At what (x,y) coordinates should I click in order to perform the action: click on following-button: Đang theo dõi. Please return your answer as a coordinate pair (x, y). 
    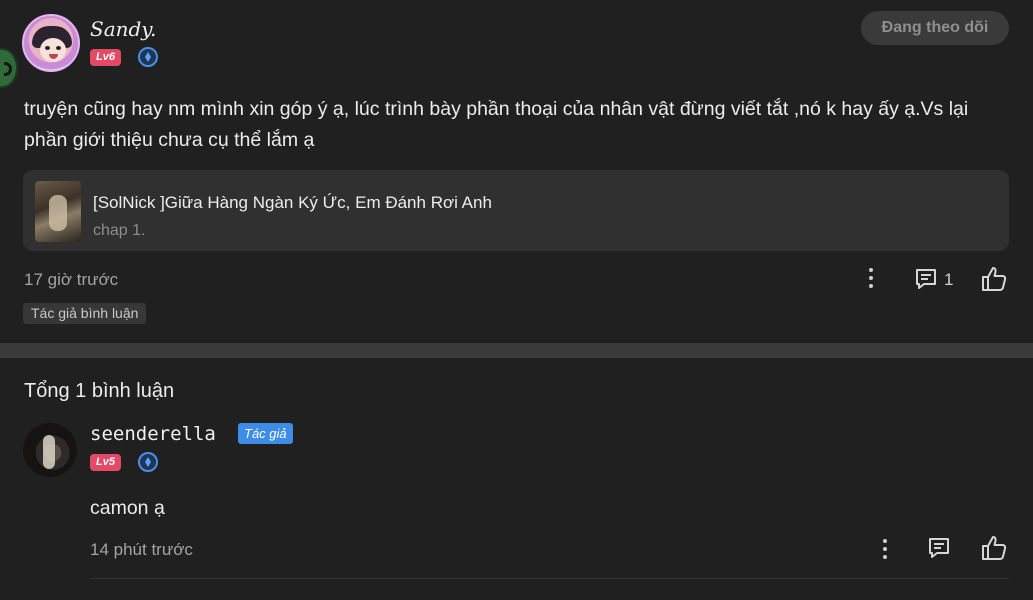
    Looking at the image, I should click on (935, 28).